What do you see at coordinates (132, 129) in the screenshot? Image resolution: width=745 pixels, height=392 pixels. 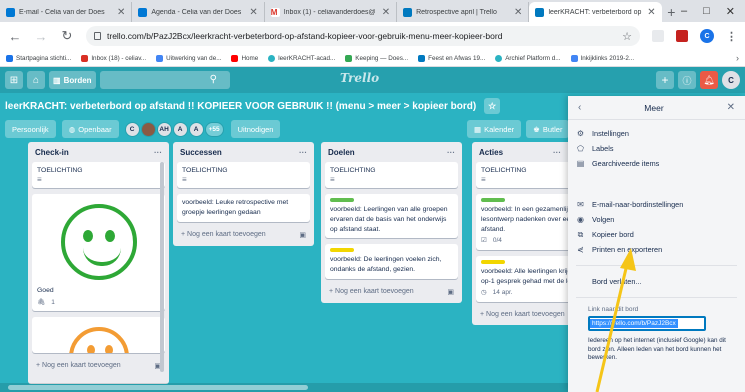 I see `member-avatar: C` at bounding box center [132, 129].